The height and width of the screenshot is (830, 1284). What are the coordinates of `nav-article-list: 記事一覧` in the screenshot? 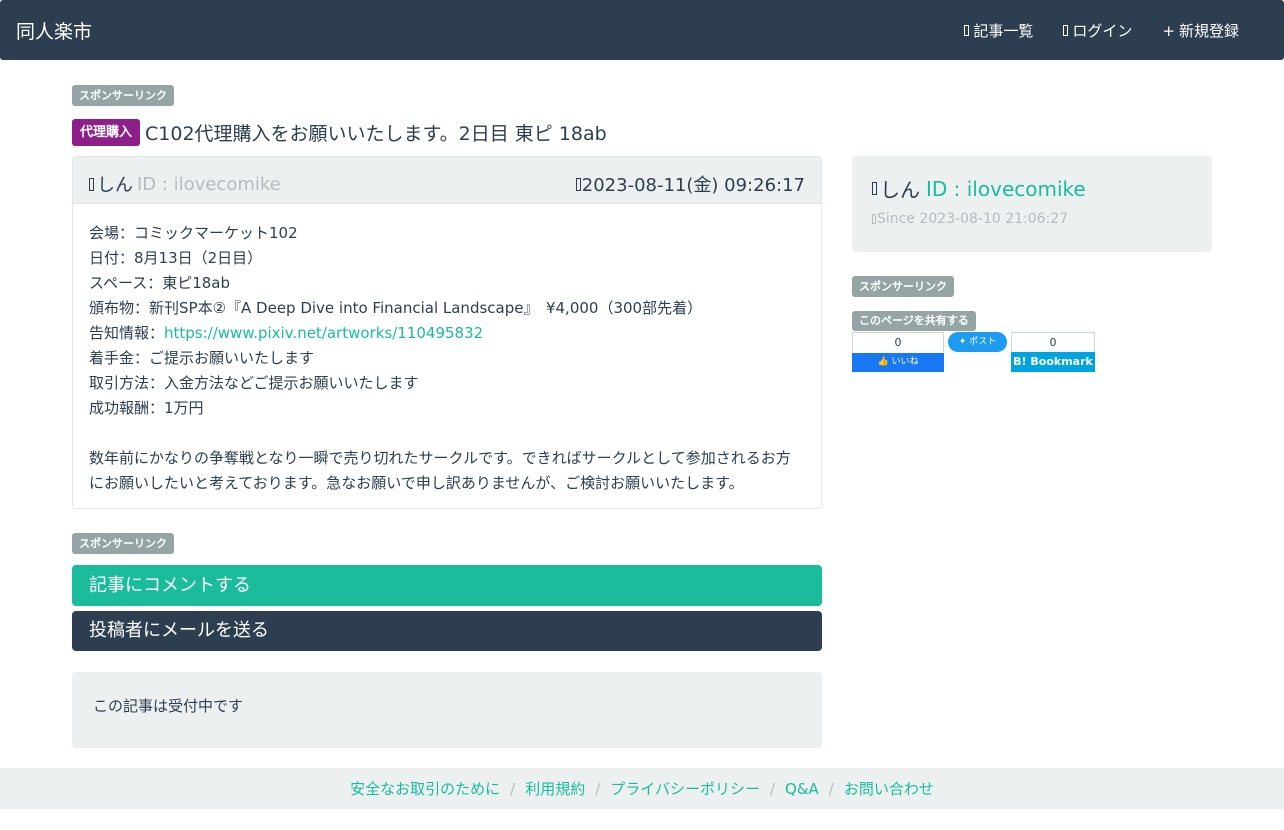 It's located at (998, 30).